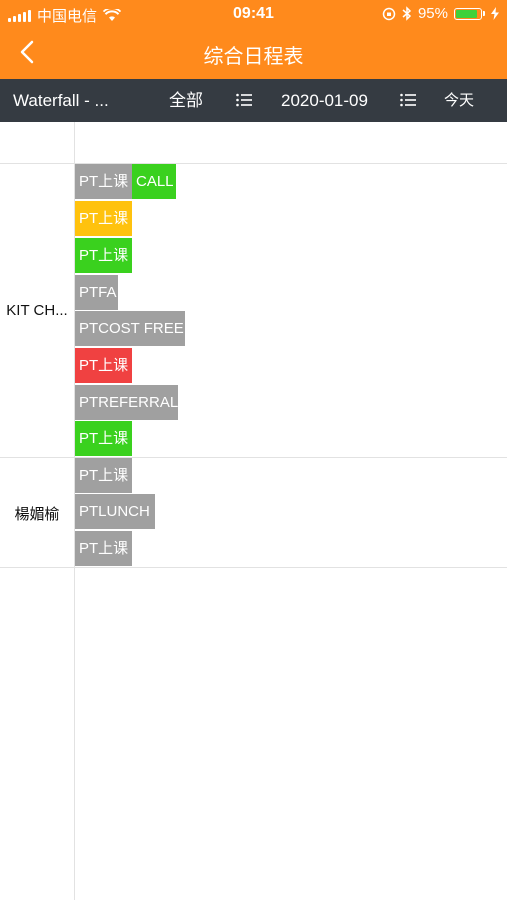 The height and width of the screenshot is (900, 507). Describe the element at coordinates (389, 13) in the screenshot. I see `orientation-lock-icon` at that location.